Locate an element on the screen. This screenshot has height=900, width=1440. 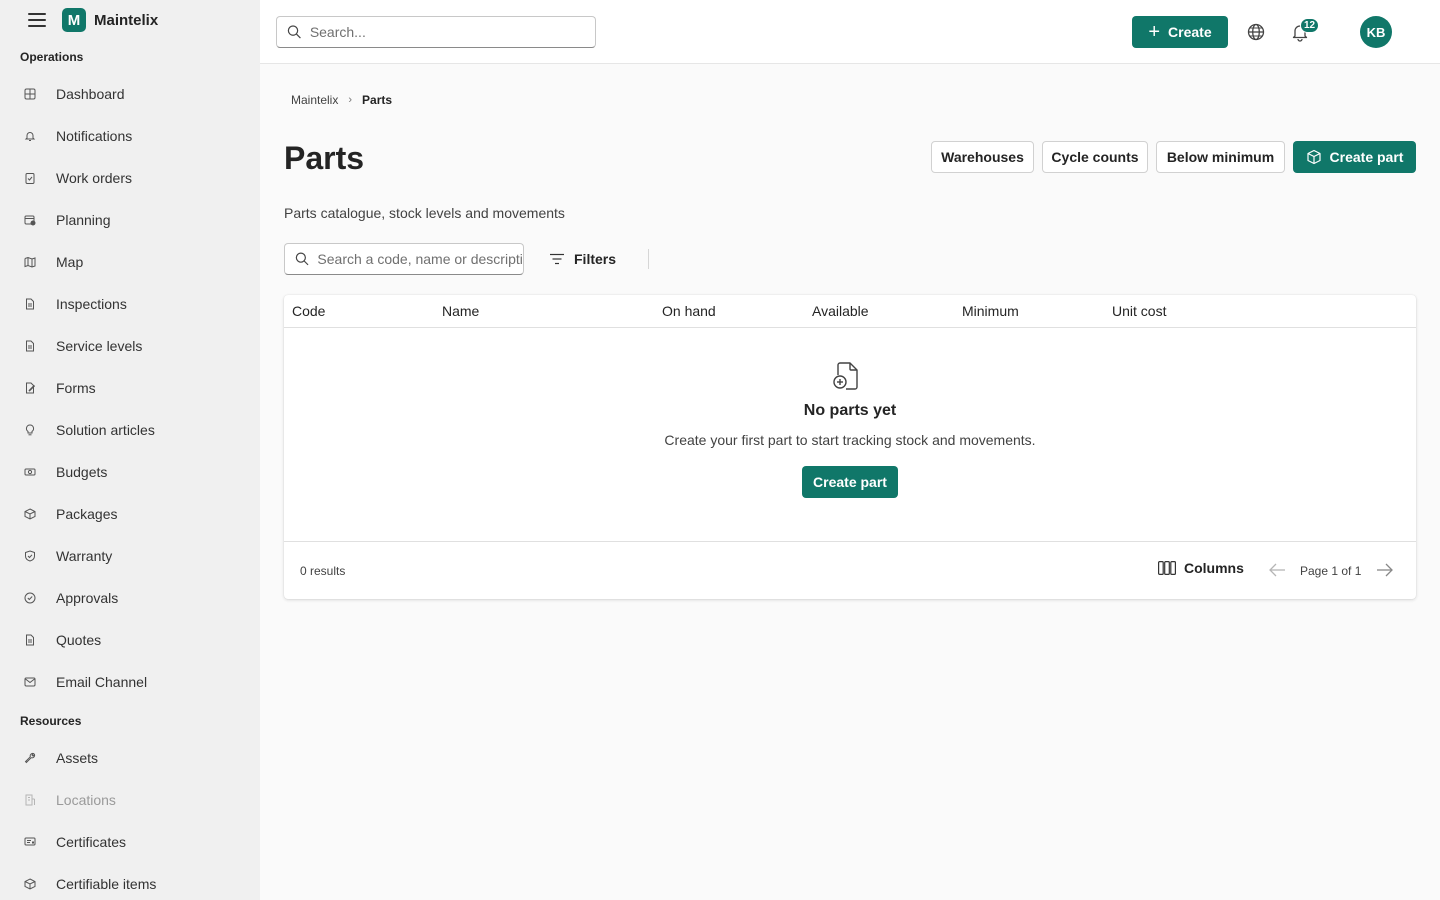
user-avatar: KB is located at coordinates (1376, 32).